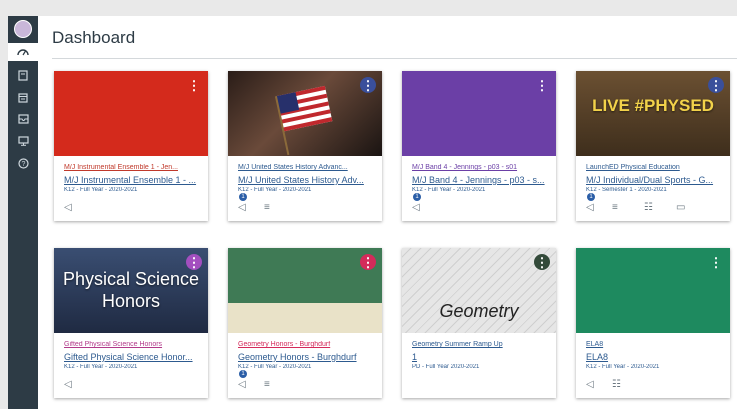  What do you see at coordinates (23, 119) in the screenshot?
I see `inbox-icon` at bounding box center [23, 119].